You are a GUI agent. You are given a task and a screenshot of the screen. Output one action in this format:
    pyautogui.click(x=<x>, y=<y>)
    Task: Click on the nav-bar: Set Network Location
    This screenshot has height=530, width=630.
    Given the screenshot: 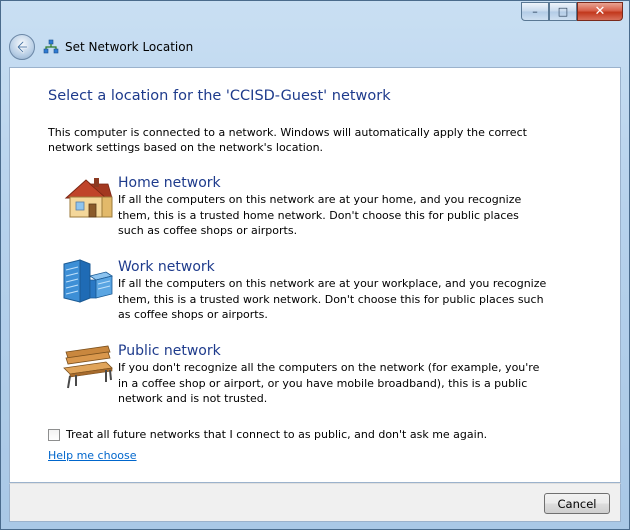 What is the action you would take?
    pyautogui.click(x=101, y=47)
    